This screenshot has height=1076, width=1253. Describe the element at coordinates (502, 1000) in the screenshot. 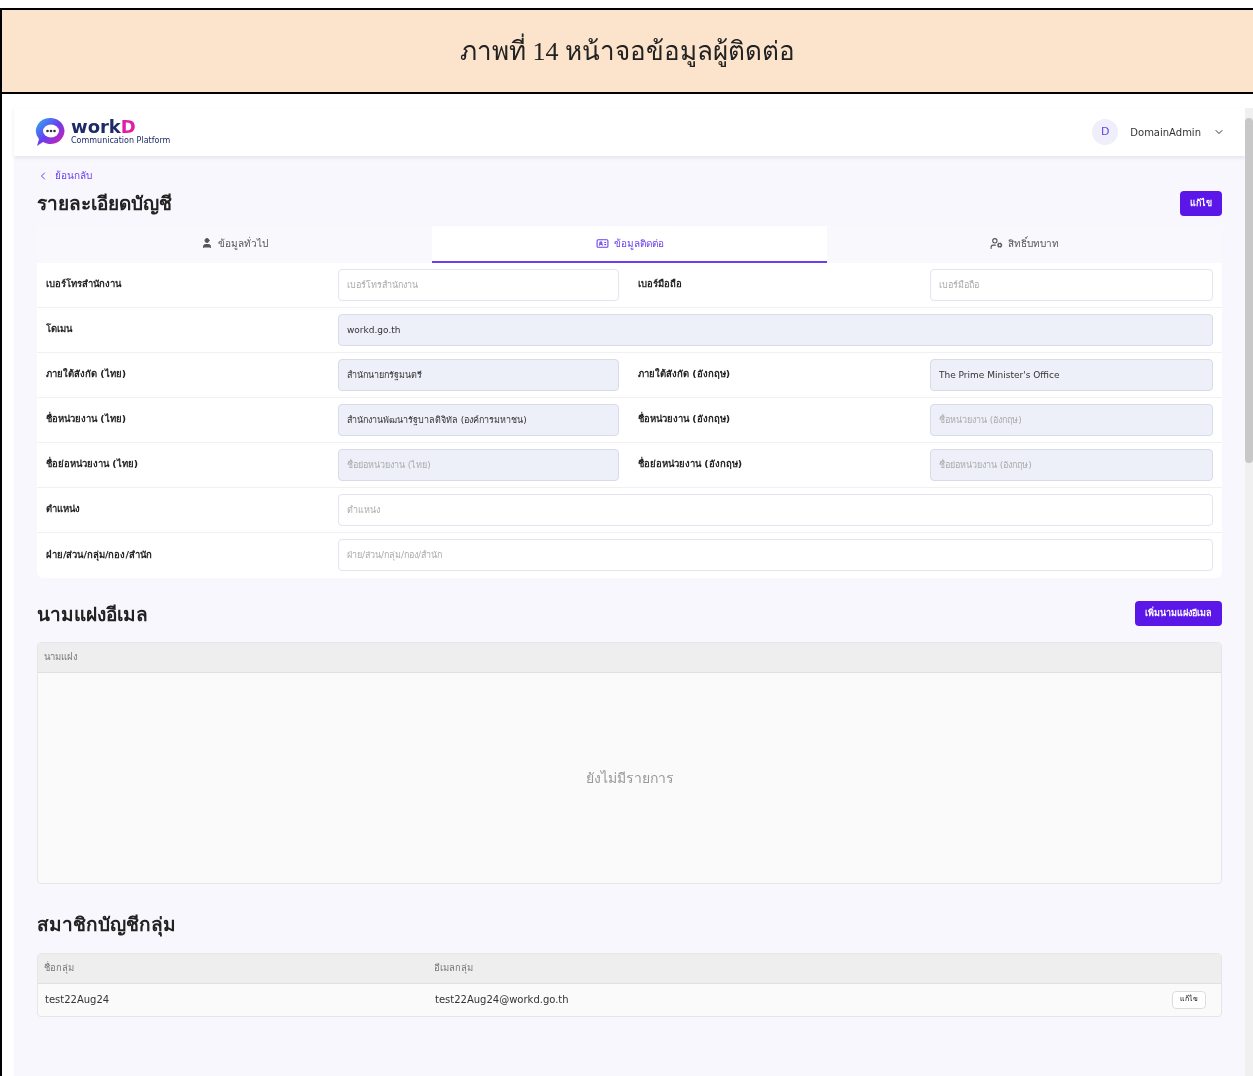

I see `table-cell-text: test22Aug24@workd.go.th` at that location.